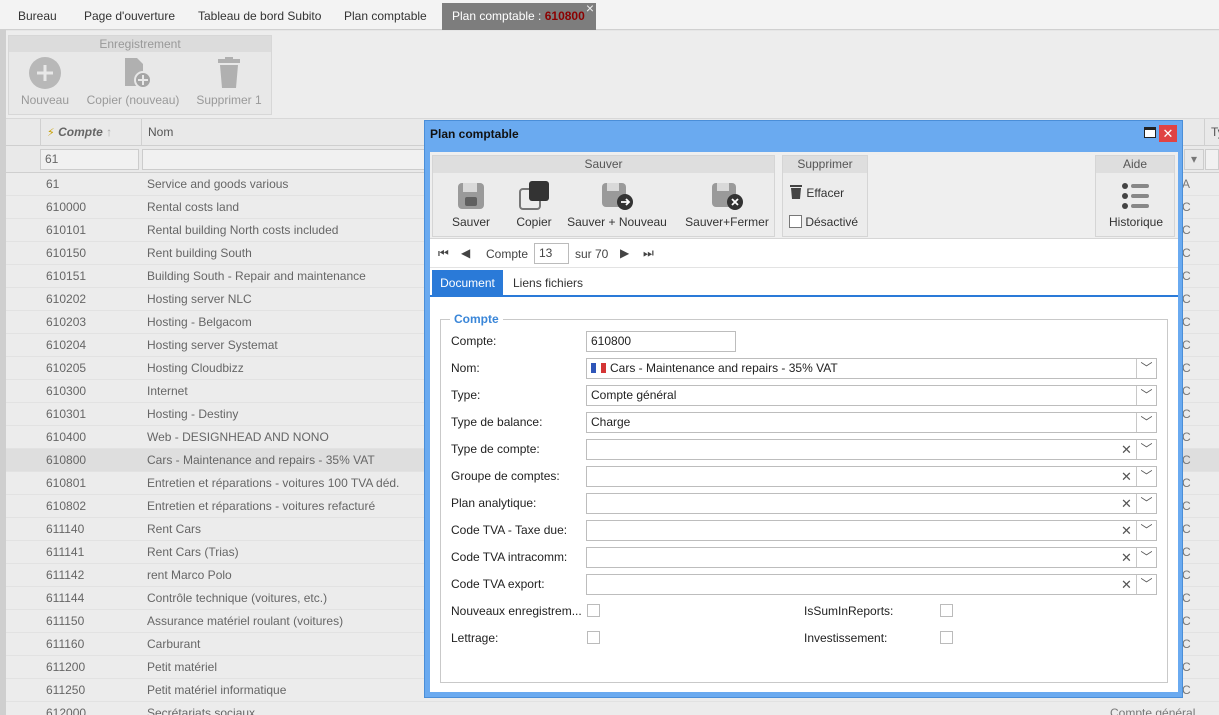 This screenshot has width=1219, height=715. Describe the element at coordinates (593, 610) in the screenshot. I see `nouveaux-checkbox` at that location.